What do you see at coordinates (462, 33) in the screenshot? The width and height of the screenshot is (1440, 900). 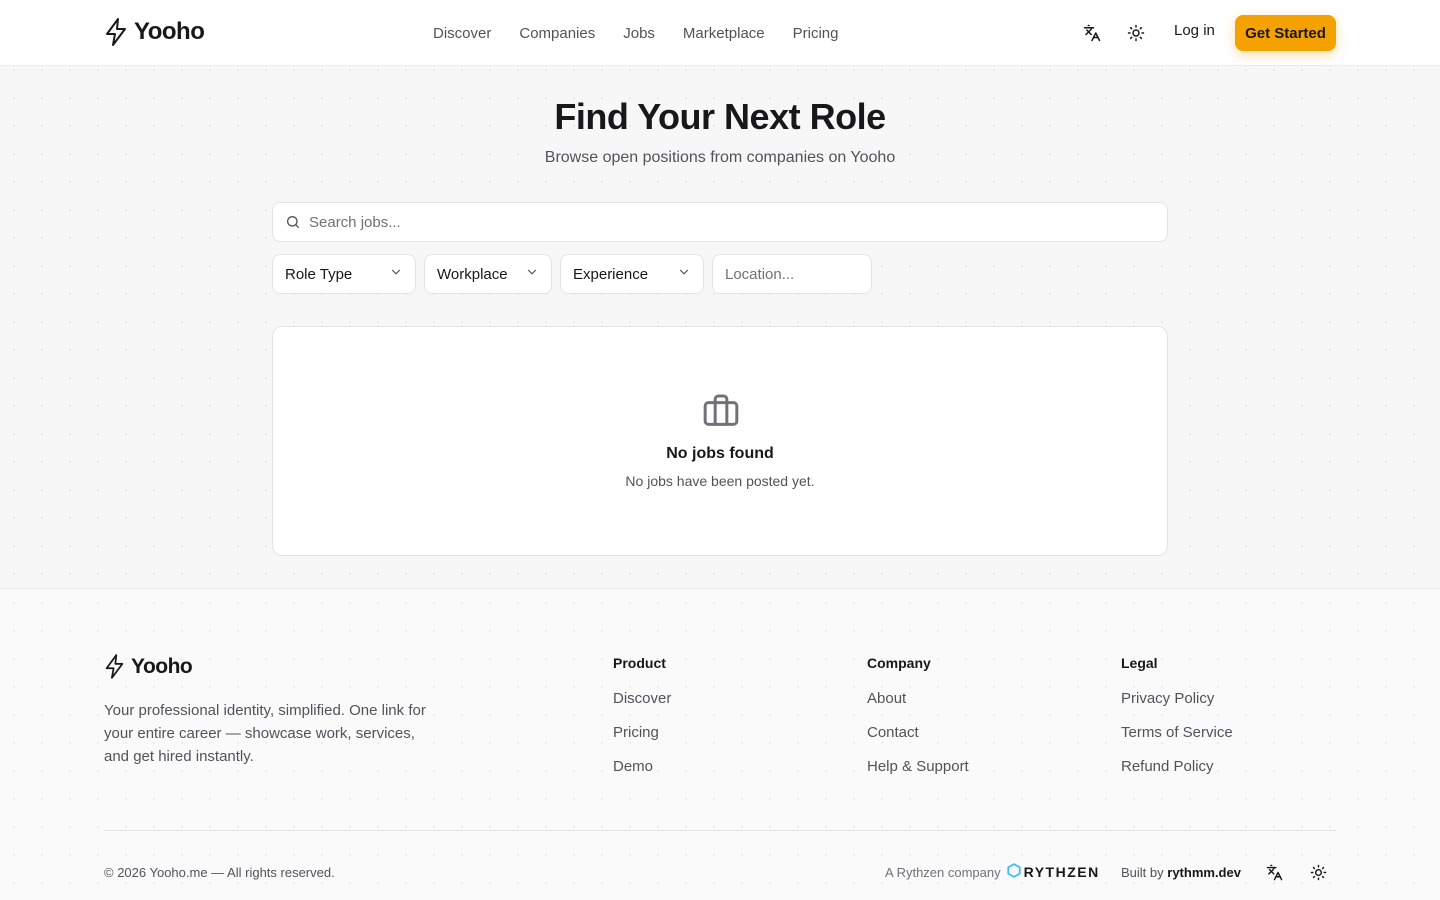 I see `nav-discover: Discover` at bounding box center [462, 33].